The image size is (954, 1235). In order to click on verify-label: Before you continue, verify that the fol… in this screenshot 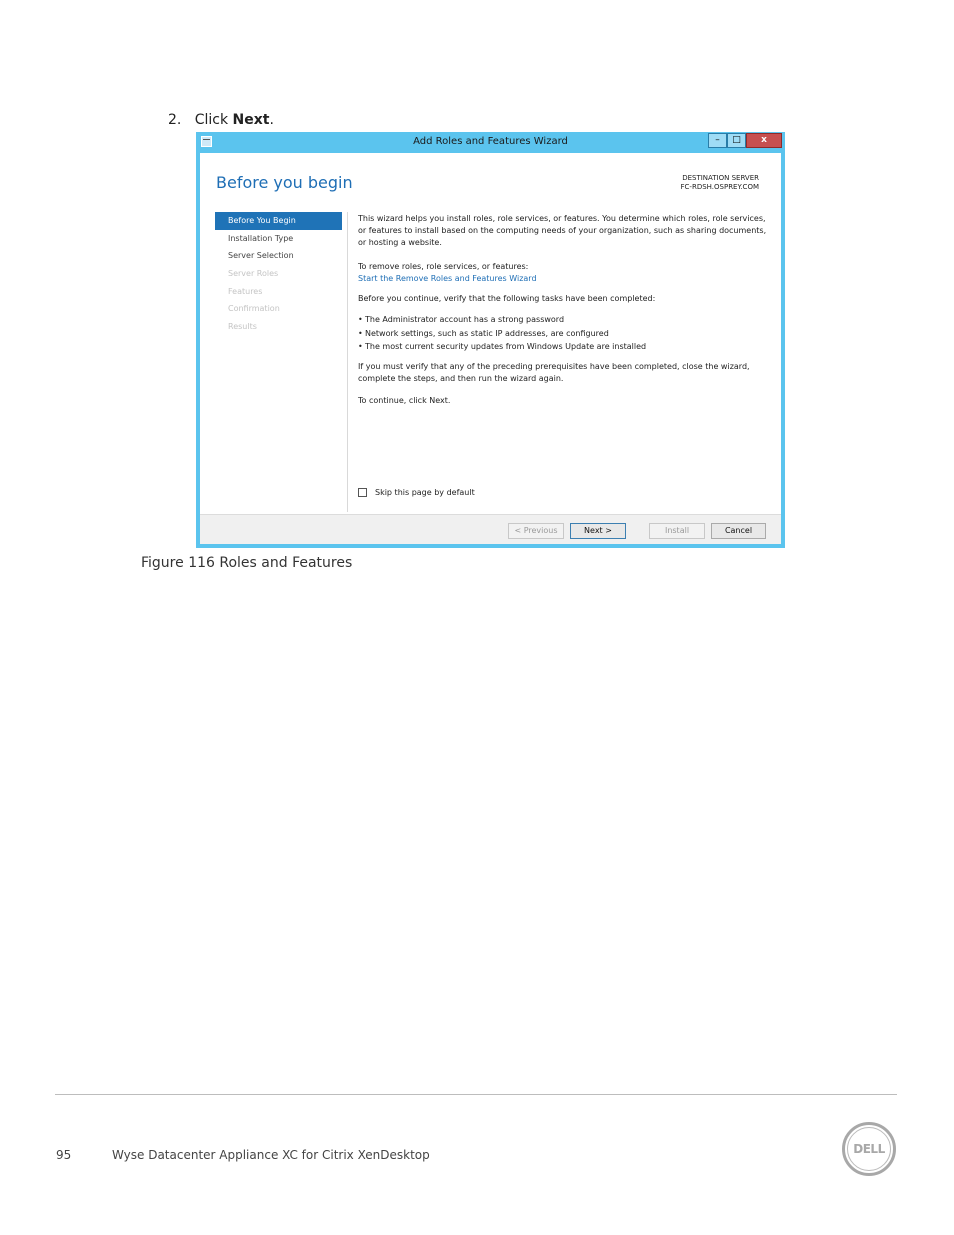, I will do `click(507, 298)`.